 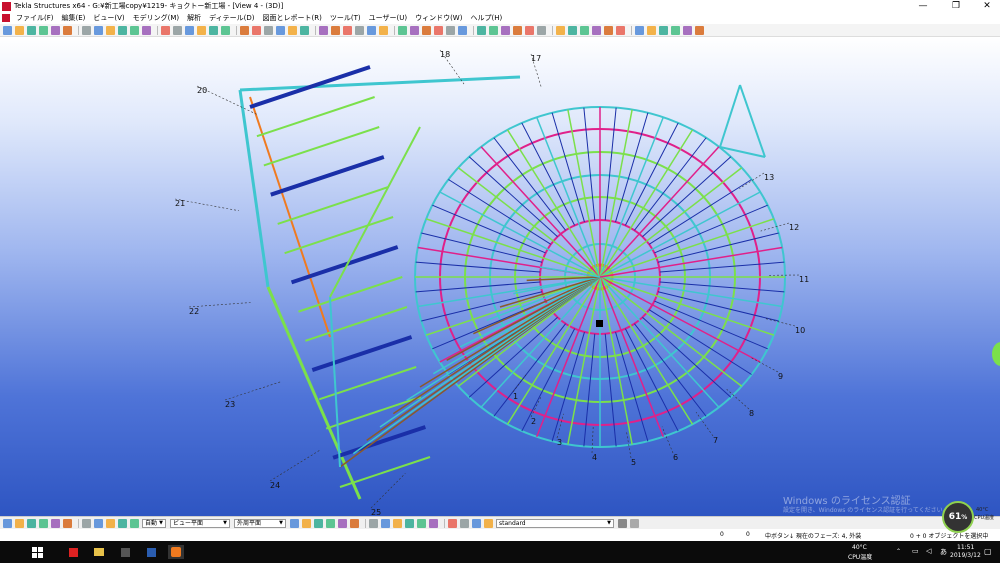 What do you see at coordinates (555, 523) in the screenshot?
I see `selection-filter-select: standard ▼` at bounding box center [555, 523].